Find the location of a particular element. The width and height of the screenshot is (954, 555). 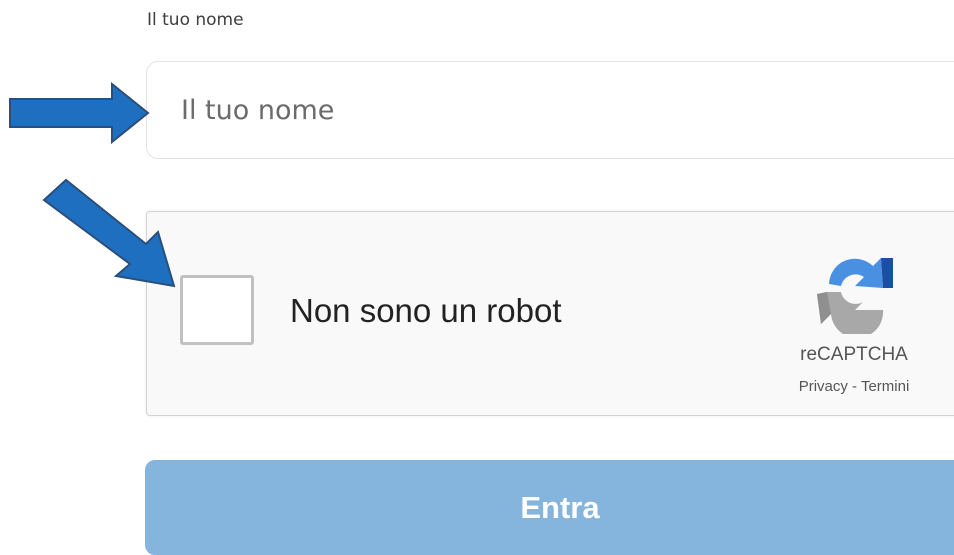

recaptcha-checkbox-label: Non sono un robot is located at coordinates (426, 310).